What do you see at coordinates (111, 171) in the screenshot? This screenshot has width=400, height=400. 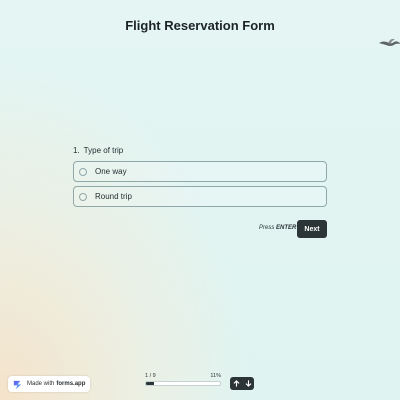 I see `option-label: One way` at bounding box center [111, 171].